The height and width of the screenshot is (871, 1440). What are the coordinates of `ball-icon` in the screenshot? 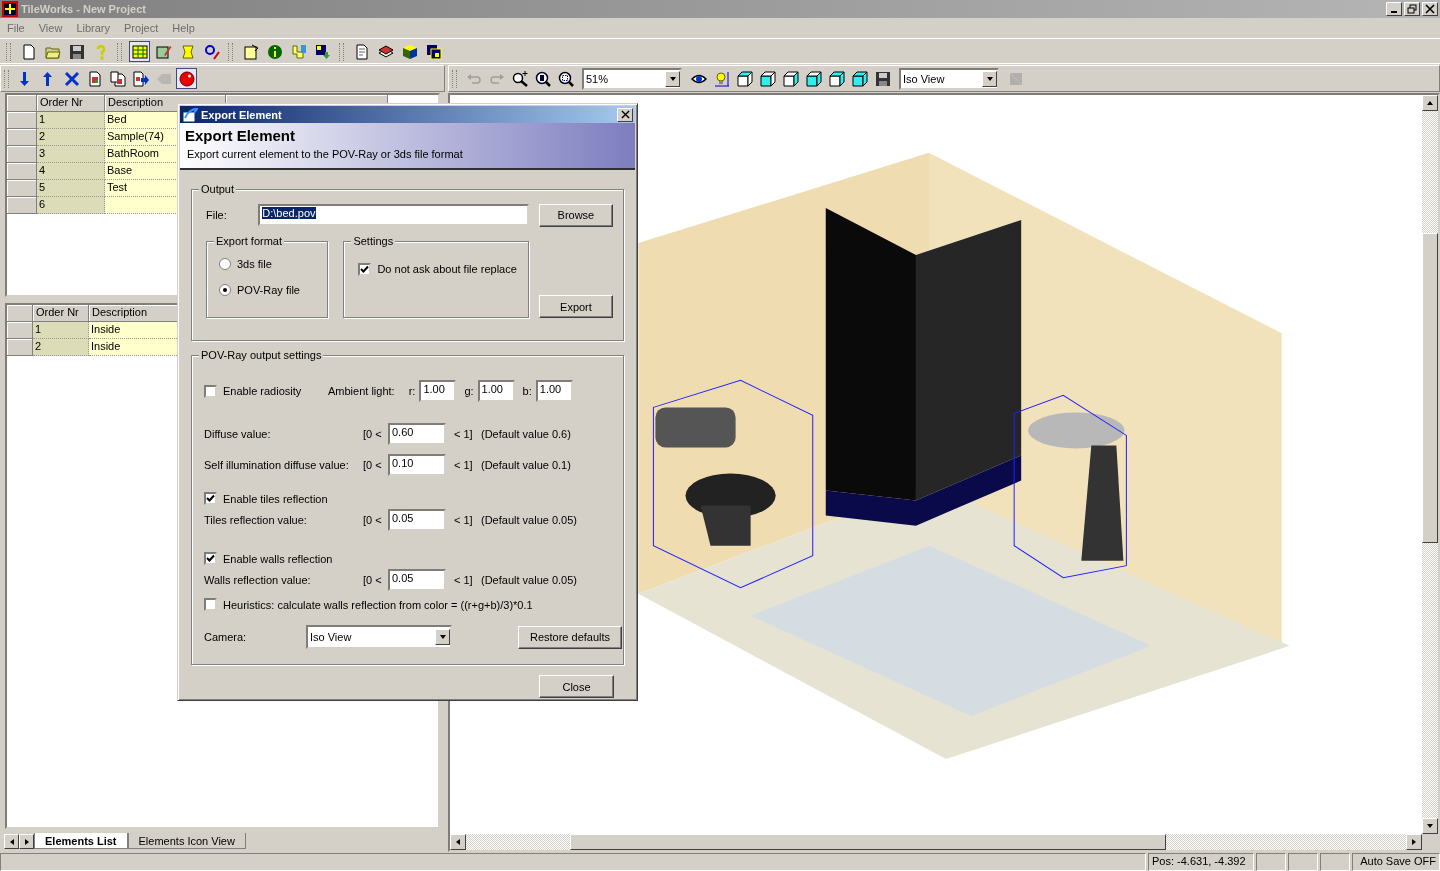 It's located at (186, 78).